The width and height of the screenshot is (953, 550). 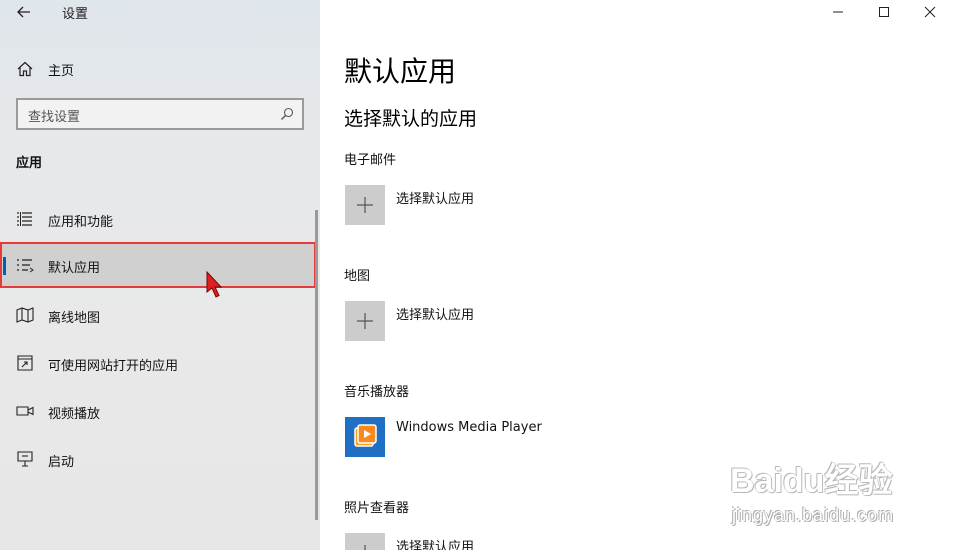 I want to click on back-button, so click(x=24, y=12).